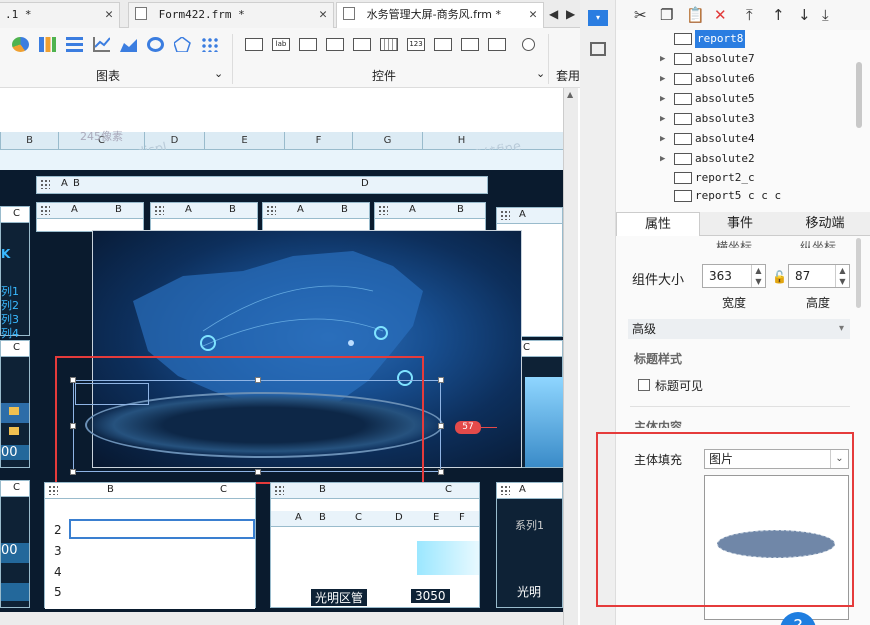 Image resolution: width=870 pixels, height=625 pixels. I want to click on move-up-icon: ↑, so click(778, 15).